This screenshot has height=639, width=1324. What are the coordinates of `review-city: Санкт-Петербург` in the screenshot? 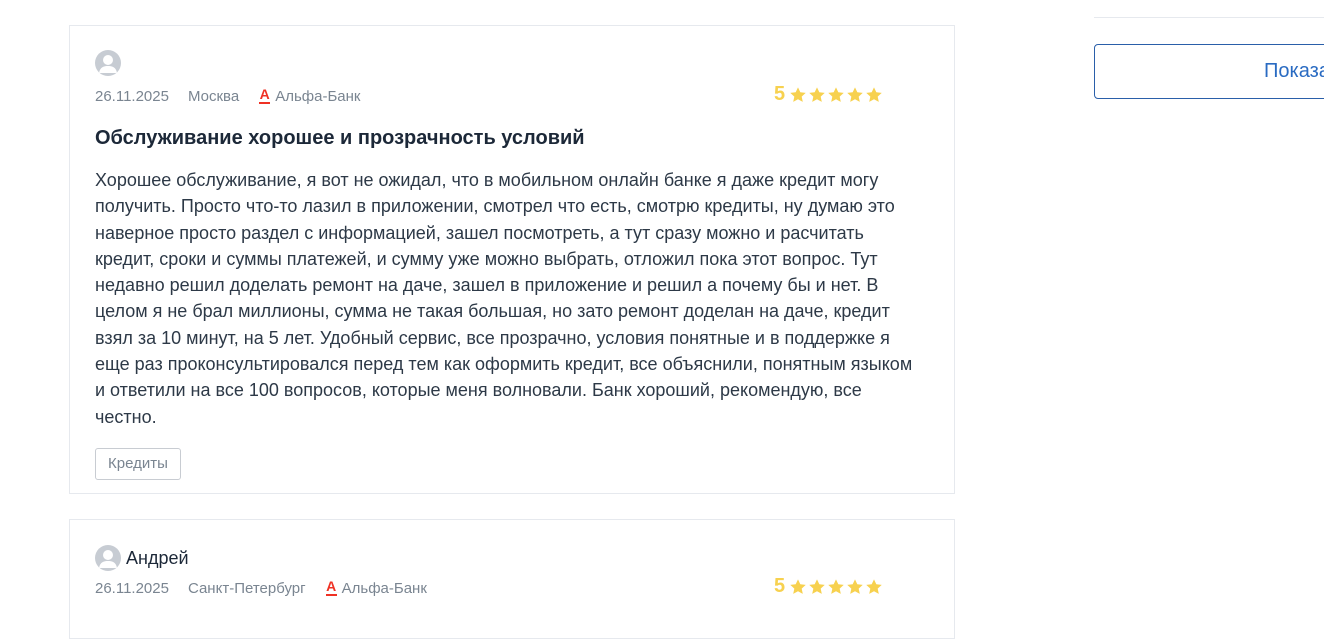 It's located at (246, 588).